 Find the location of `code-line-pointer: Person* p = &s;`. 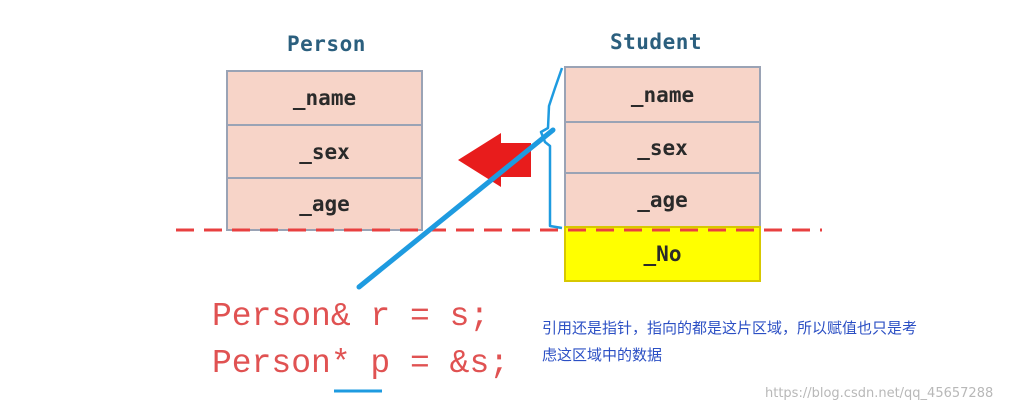

code-line-pointer: Person* p = &s; is located at coordinates (361, 363).